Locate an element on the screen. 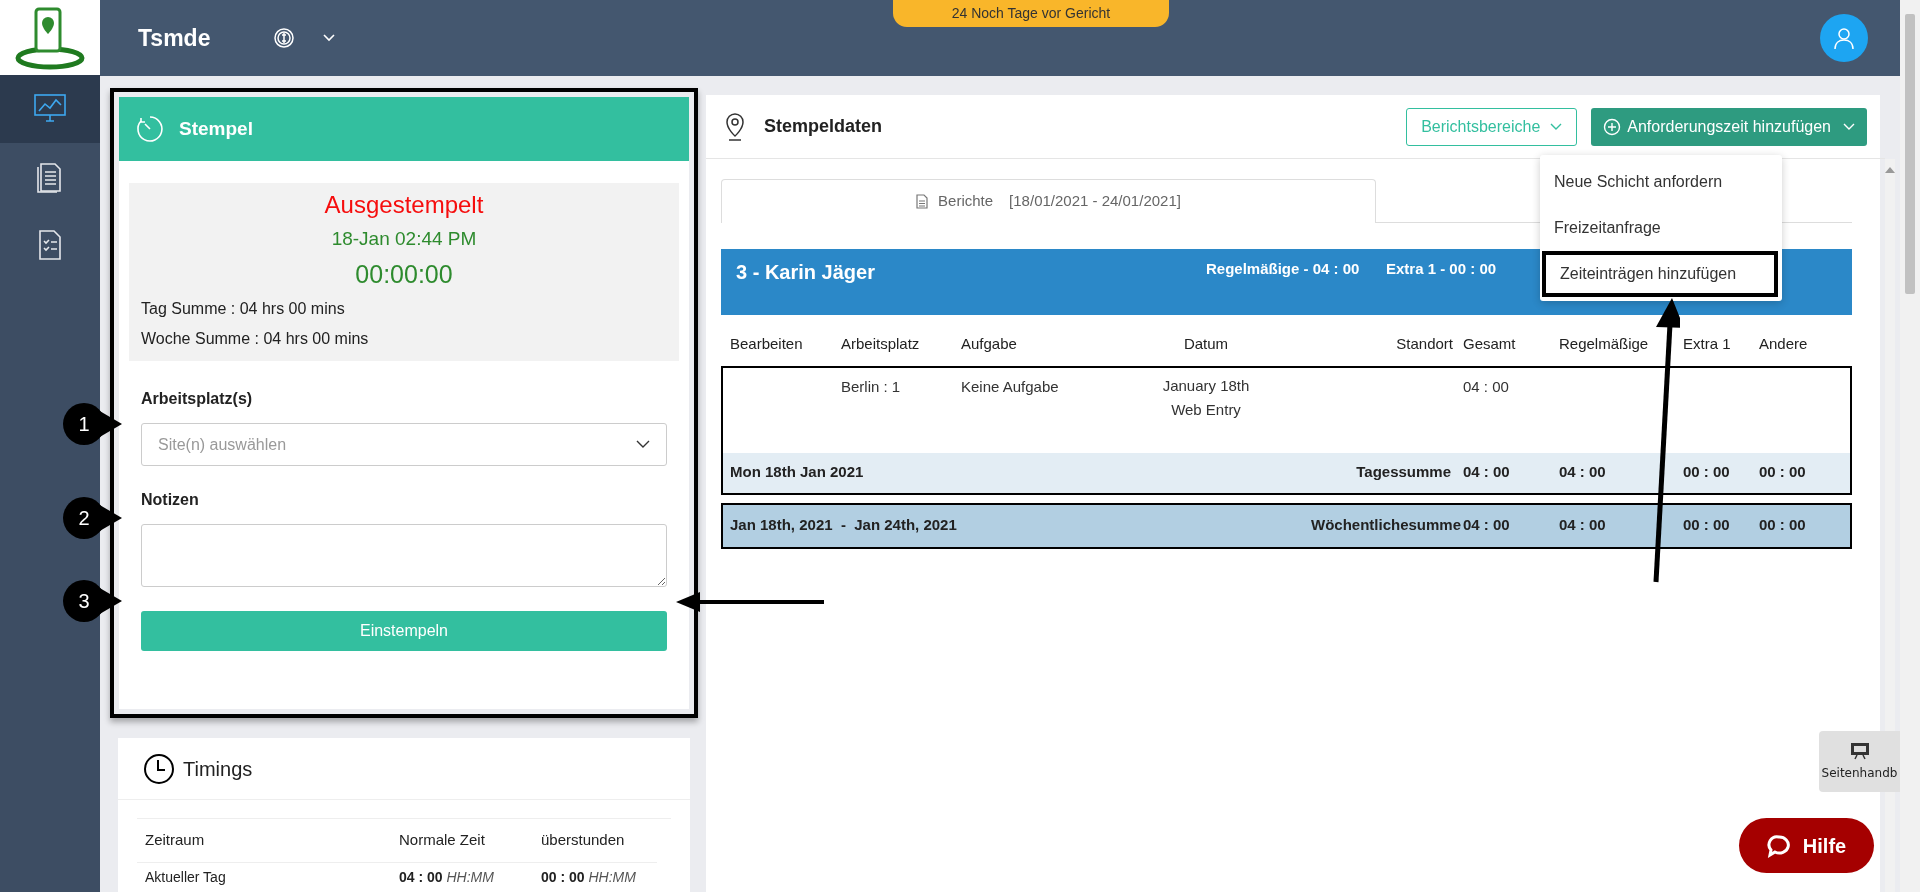 This screenshot has width=1920, height=892. stopwatch-icon is located at coordinates (150, 129).